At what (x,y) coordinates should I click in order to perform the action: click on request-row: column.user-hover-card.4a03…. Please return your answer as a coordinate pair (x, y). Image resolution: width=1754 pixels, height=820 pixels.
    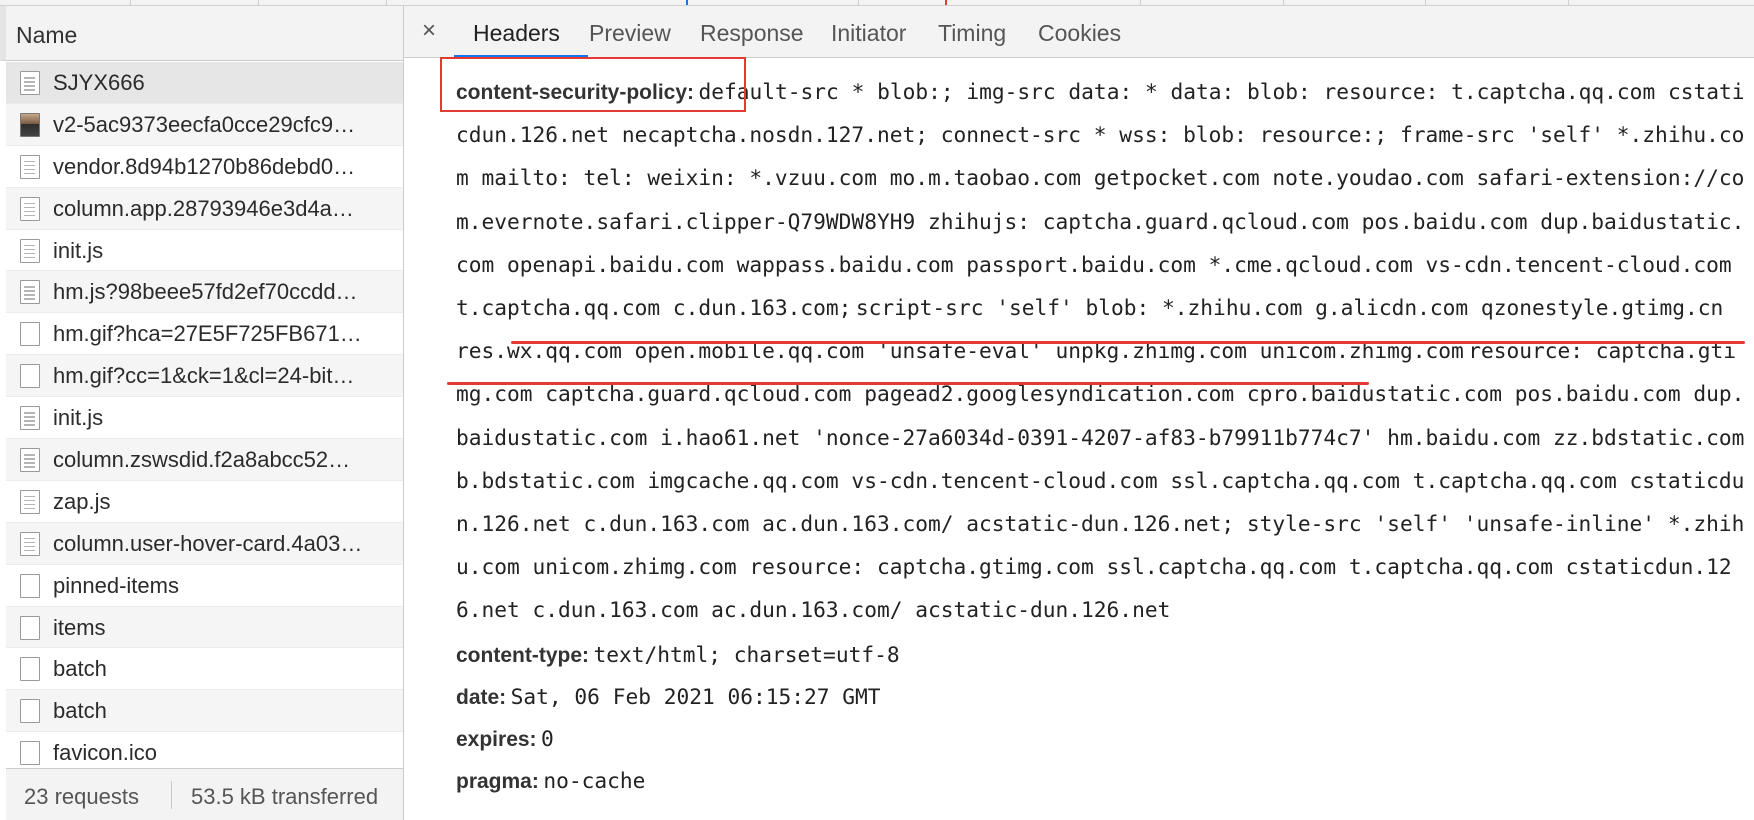
    Looking at the image, I should click on (204, 543).